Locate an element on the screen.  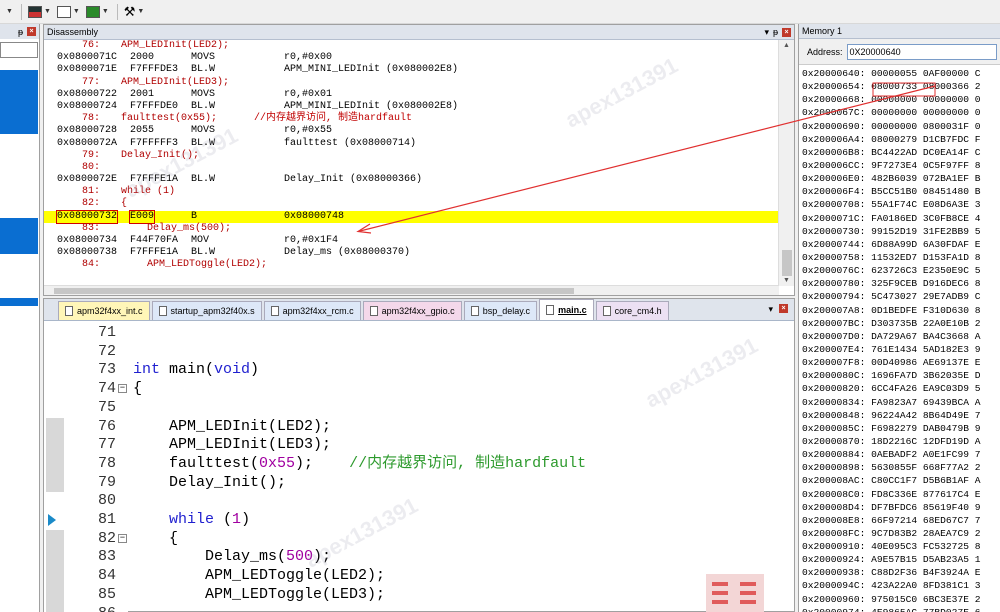
source-line: 83: Delay_ms(500); is located at coordinates (411, 229).